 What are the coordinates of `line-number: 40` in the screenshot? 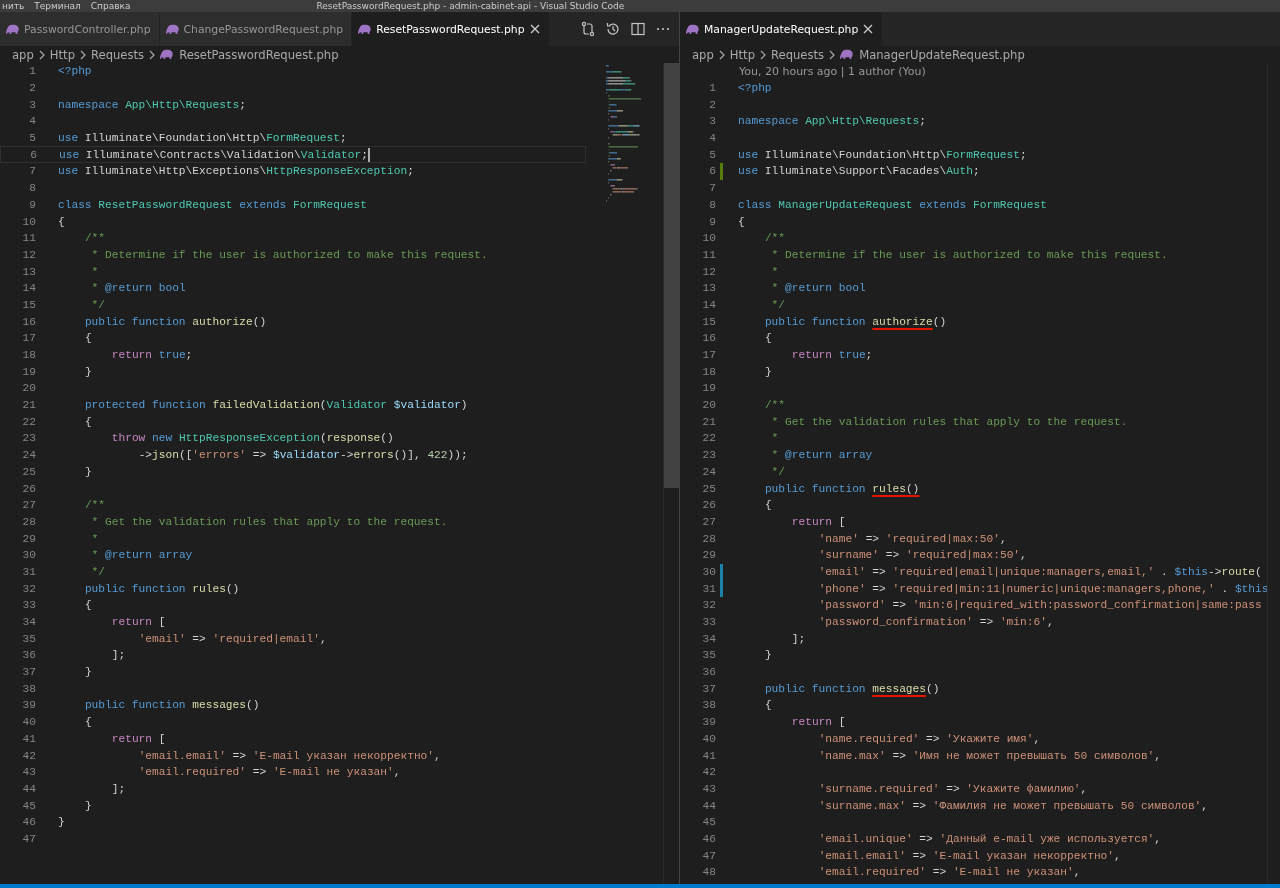 It's located at (708, 738).